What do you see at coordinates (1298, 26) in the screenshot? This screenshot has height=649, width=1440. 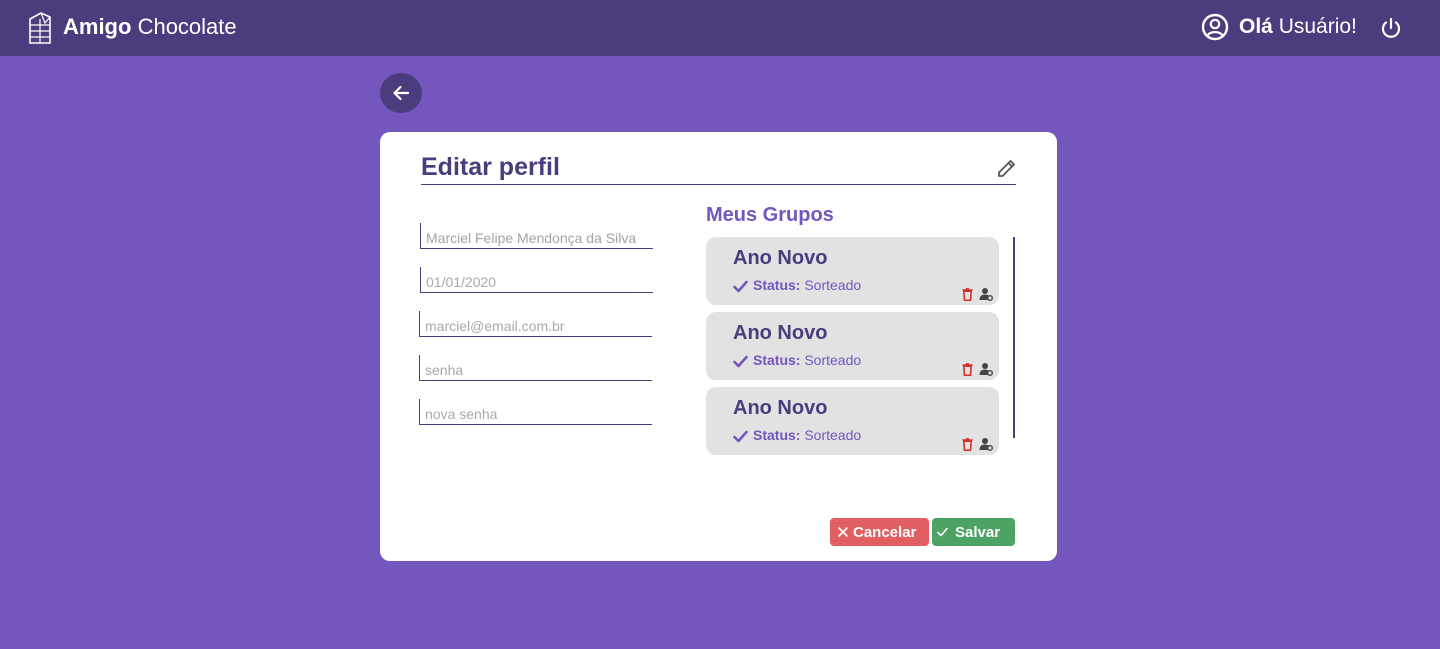 I see `user-greeting: Olá Usuário!` at bounding box center [1298, 26].